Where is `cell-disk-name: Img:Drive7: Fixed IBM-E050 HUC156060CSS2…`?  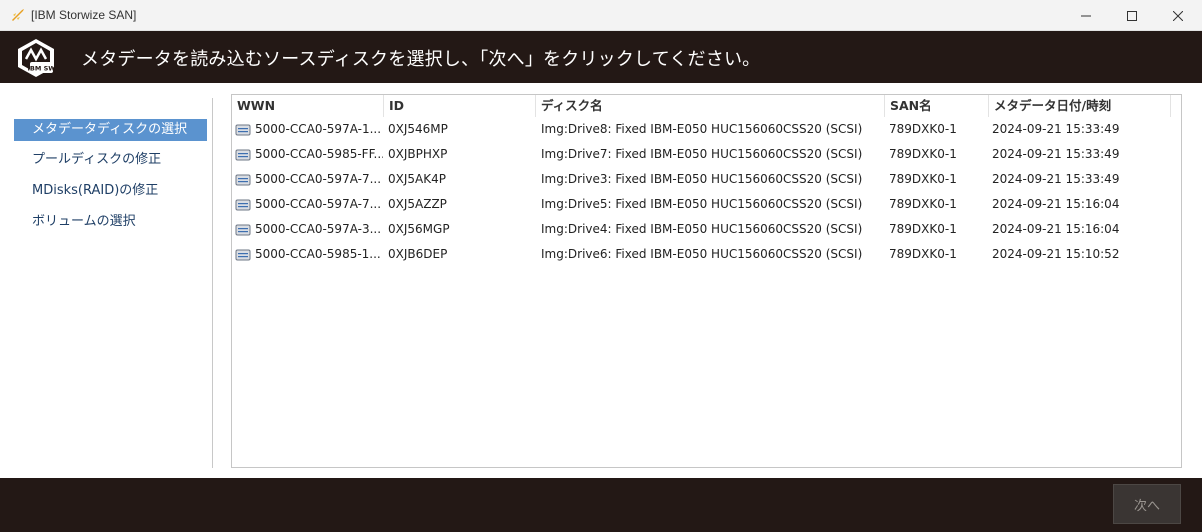 cell-disk-name: Img:Drive7: Fixed IBM-E050 HUC156060CSS2… is located at coordinates (702, 154).